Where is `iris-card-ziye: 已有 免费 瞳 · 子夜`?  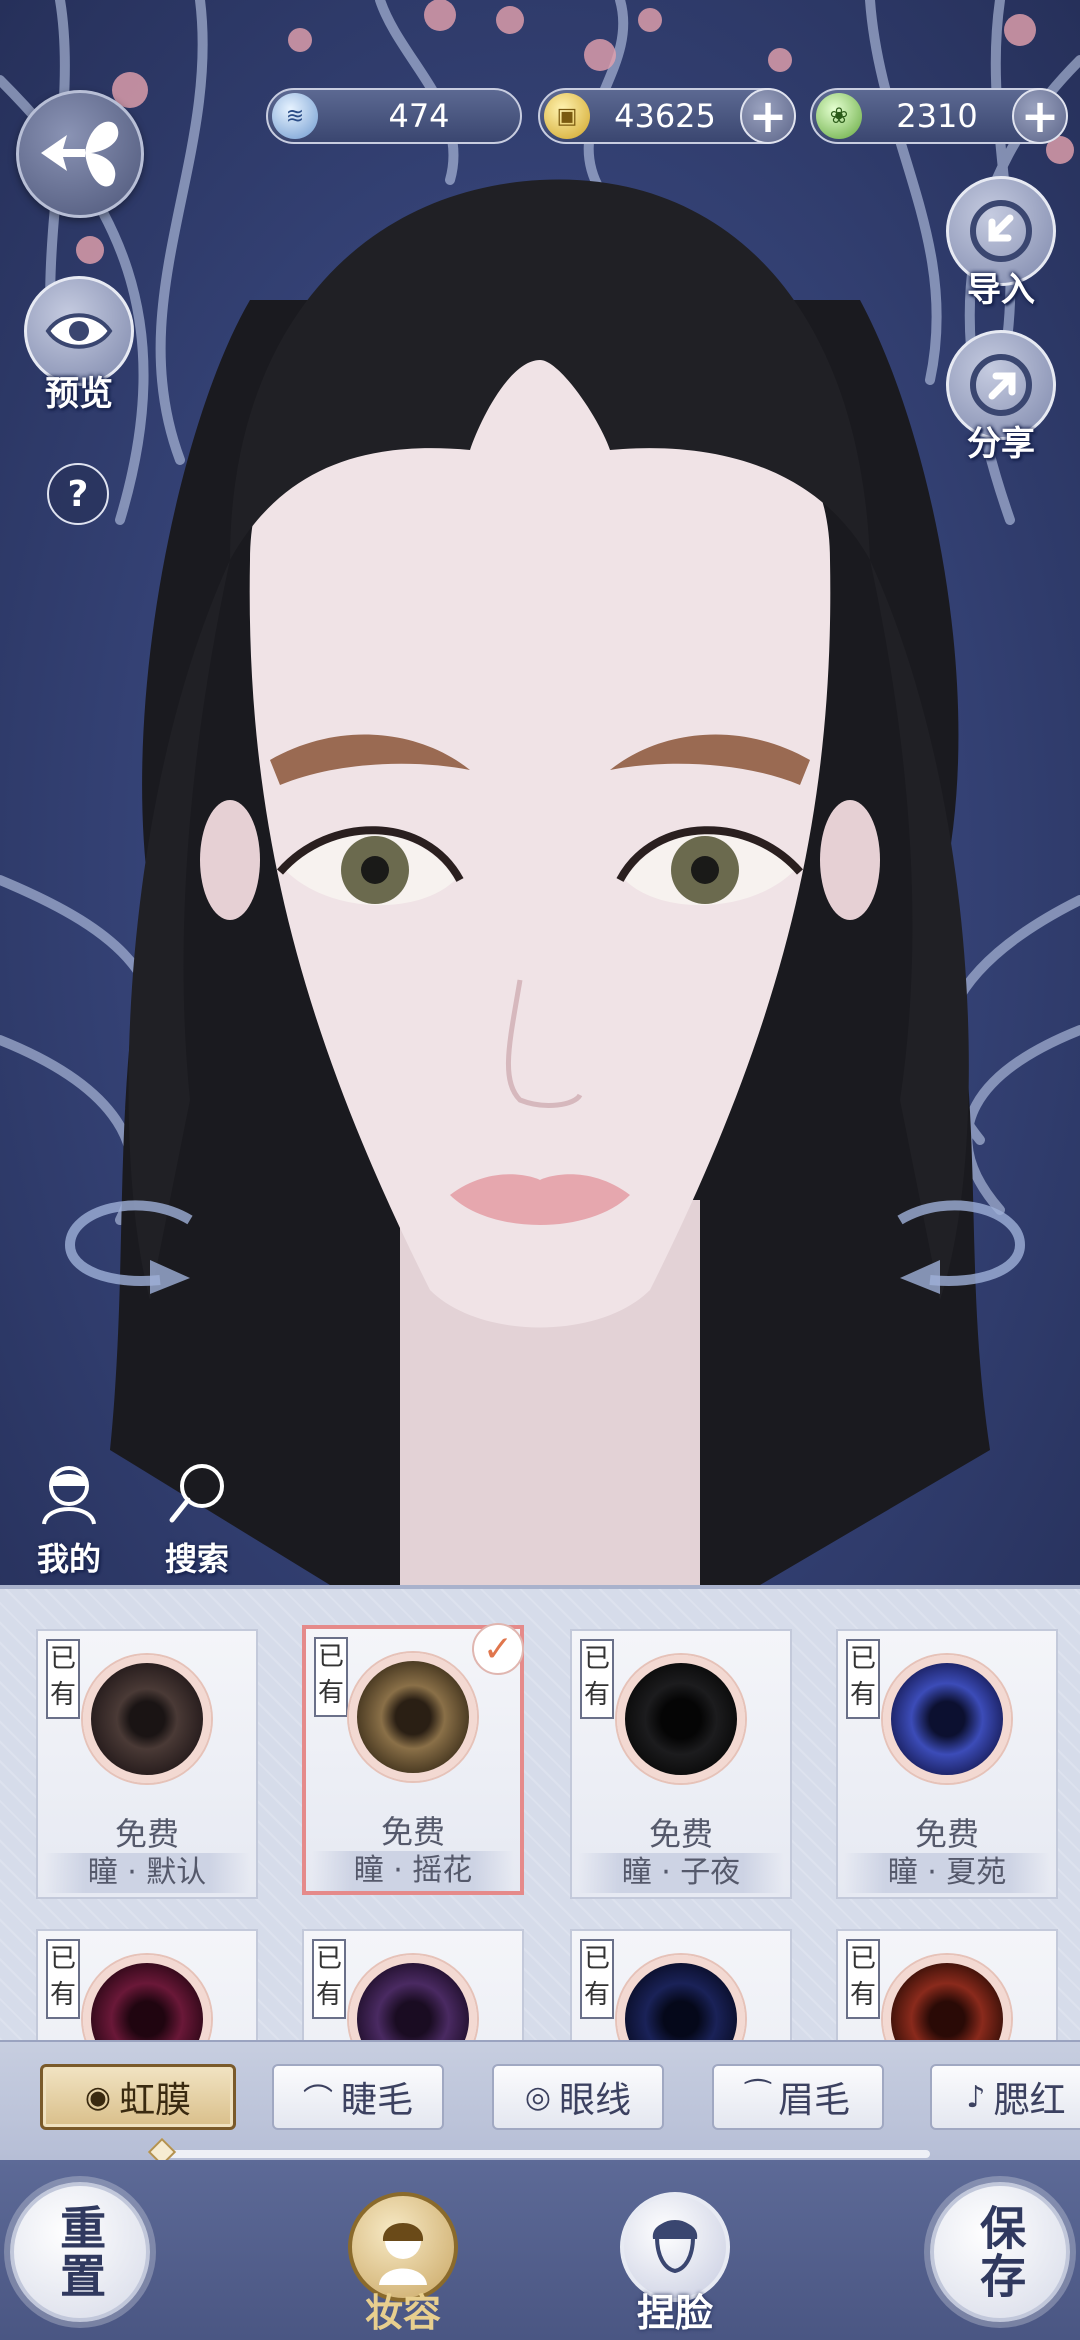 iris-card-ziye: 已有 免费 瞳 · 子夜 is located at coordinates (681, 1764).